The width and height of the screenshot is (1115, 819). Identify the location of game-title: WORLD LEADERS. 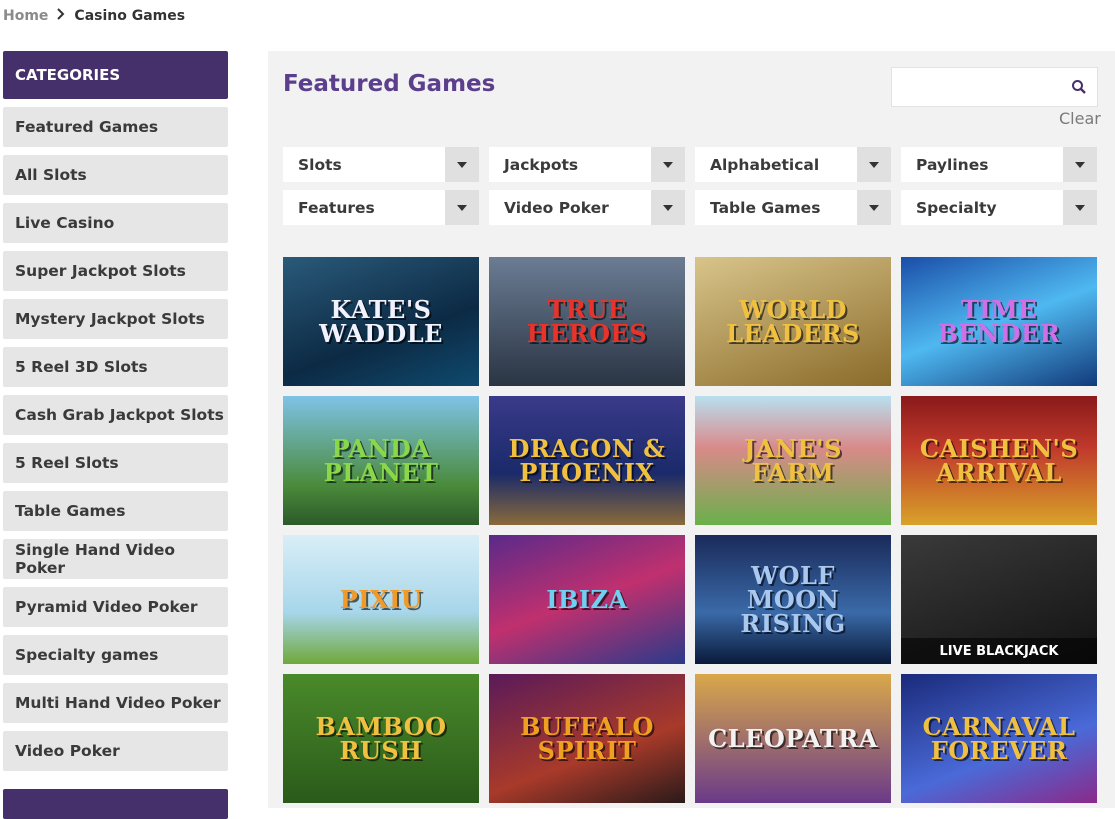
(793, 321).